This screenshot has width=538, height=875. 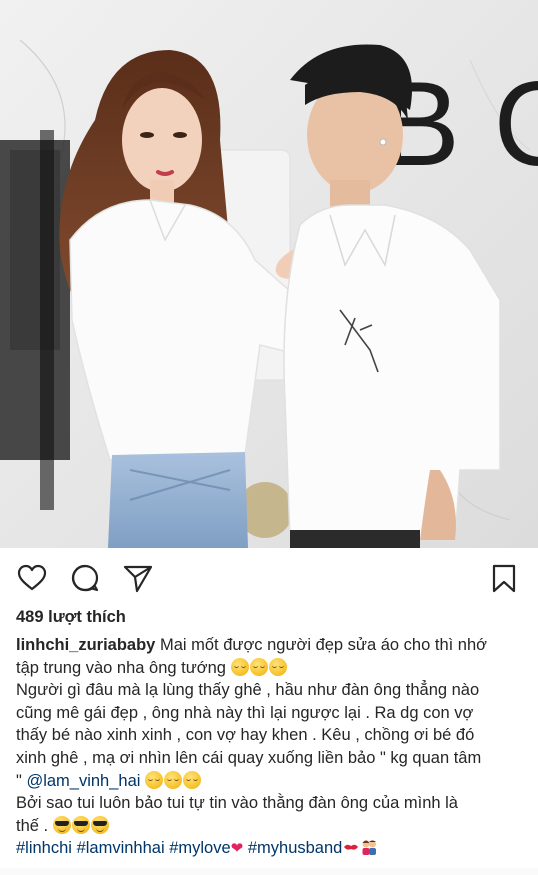 What do you see at coordinates (199, 848) in the screenshot?
I see `hashtag-link: #mylove` at bounding box center [199, 848].